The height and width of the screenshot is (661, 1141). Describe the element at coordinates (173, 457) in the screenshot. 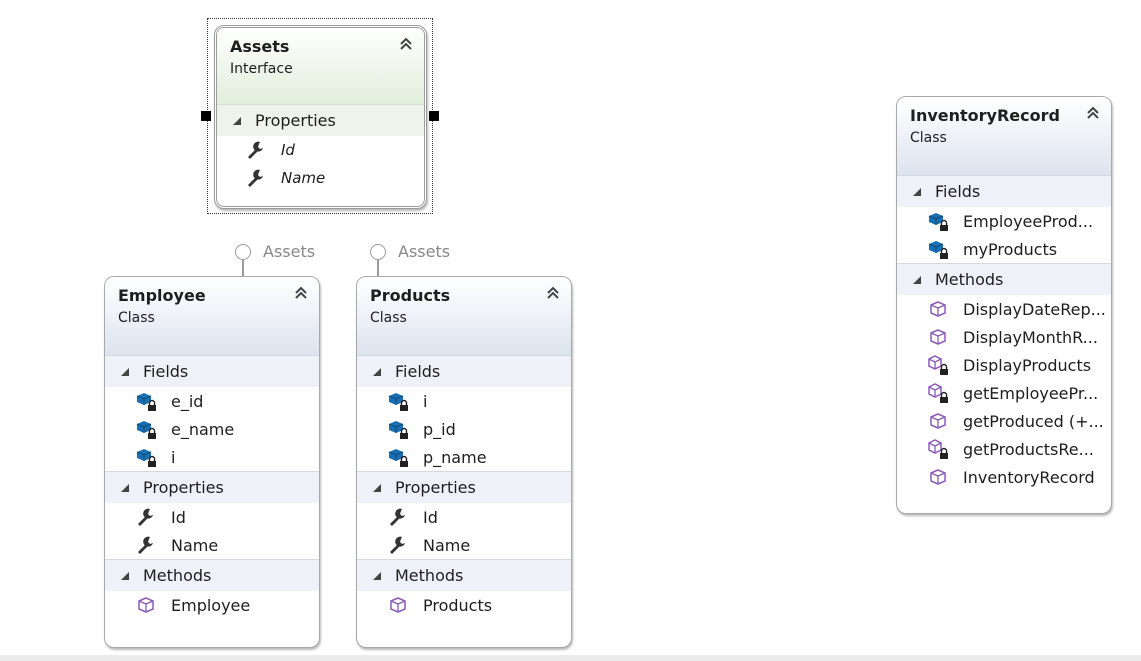

I see `member-label: i` at that location.